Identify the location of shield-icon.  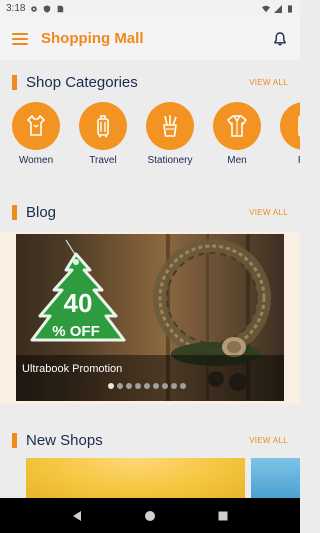
(47, 8).